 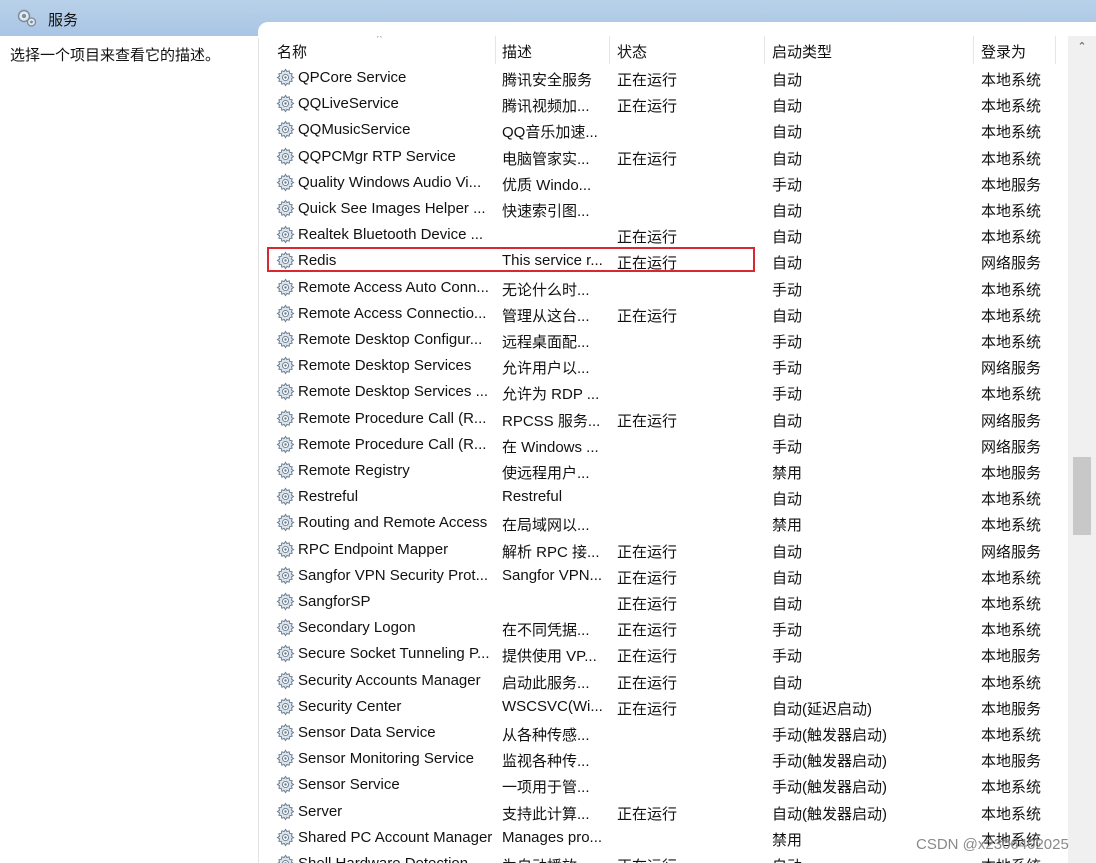 I want to click on service-row: Redis This service r... 正在运行 自动 网络服务, so click(x=663, y=261).